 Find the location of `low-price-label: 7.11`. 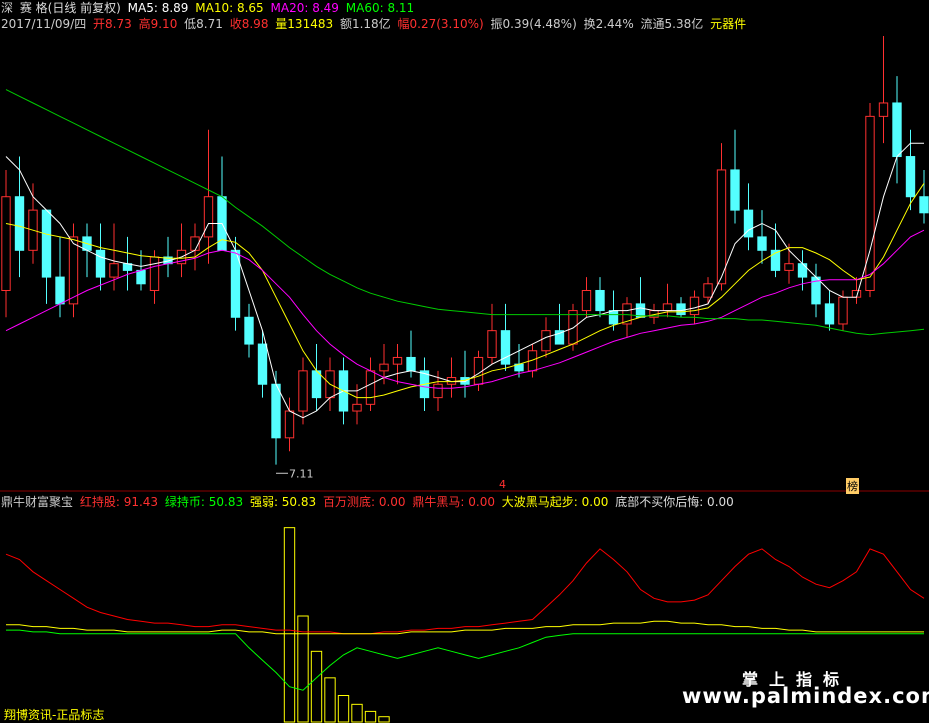

low-price-label: 7.11 is located at coordinates (301, 473).